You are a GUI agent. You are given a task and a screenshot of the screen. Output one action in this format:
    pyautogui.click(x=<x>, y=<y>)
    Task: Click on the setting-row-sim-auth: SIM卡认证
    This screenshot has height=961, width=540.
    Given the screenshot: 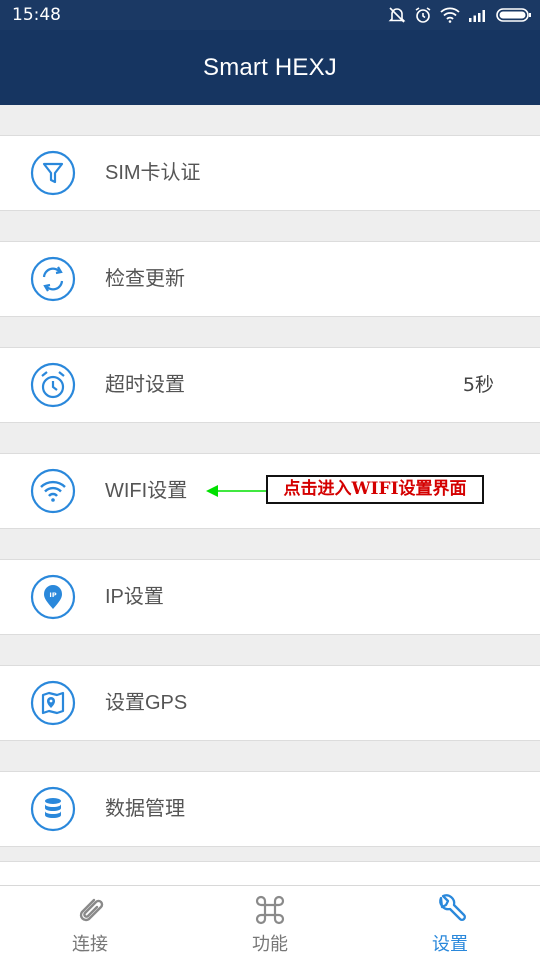 What is the action you would take?
    pyautogui.click(x=270, y=173)
    